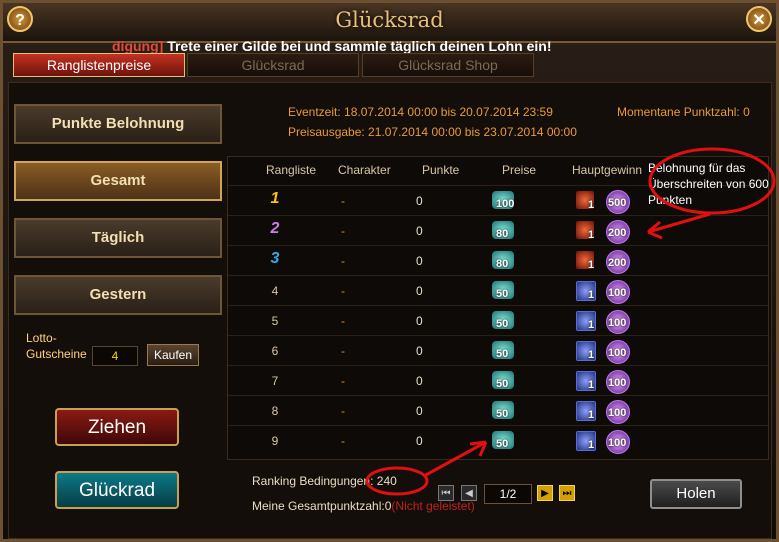 This screenshot has height=542, width=779. I want to click on overall-ranking-button: Gesamt, so click(118, 181).